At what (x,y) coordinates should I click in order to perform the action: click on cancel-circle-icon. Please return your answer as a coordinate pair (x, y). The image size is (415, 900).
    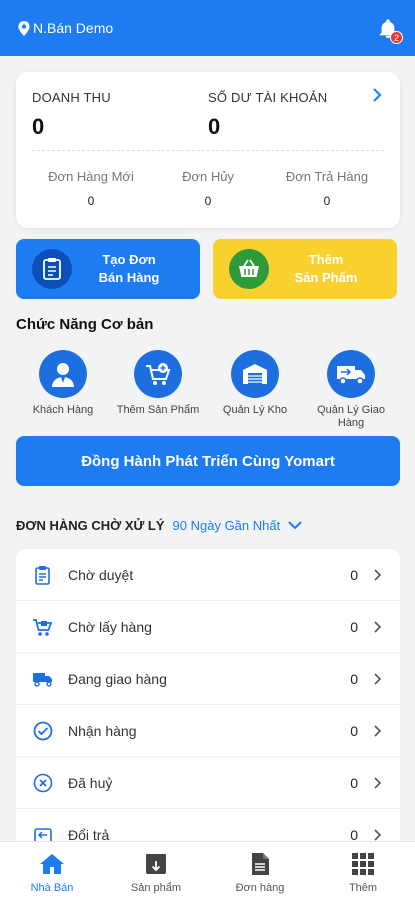
    Looking at the image, I should click on (43, 783).